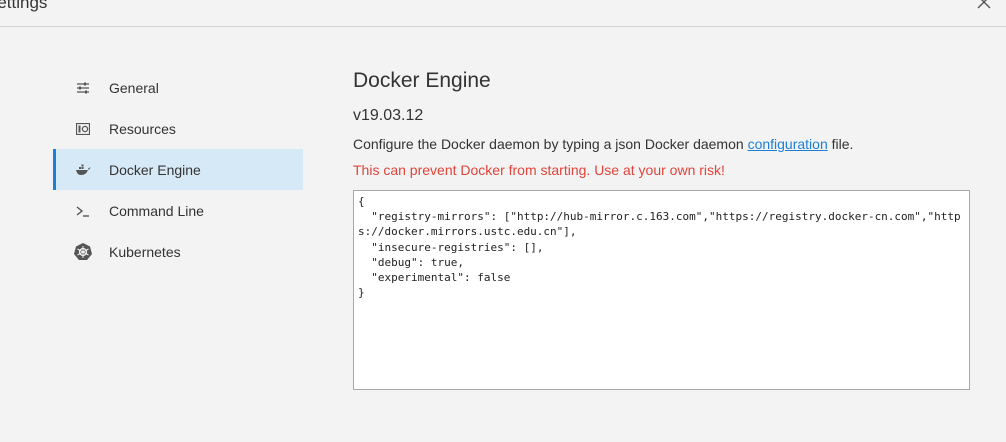 This screenshot has height=442, width=1006. I want to click on kubernetes-icon, so click(83, 252).